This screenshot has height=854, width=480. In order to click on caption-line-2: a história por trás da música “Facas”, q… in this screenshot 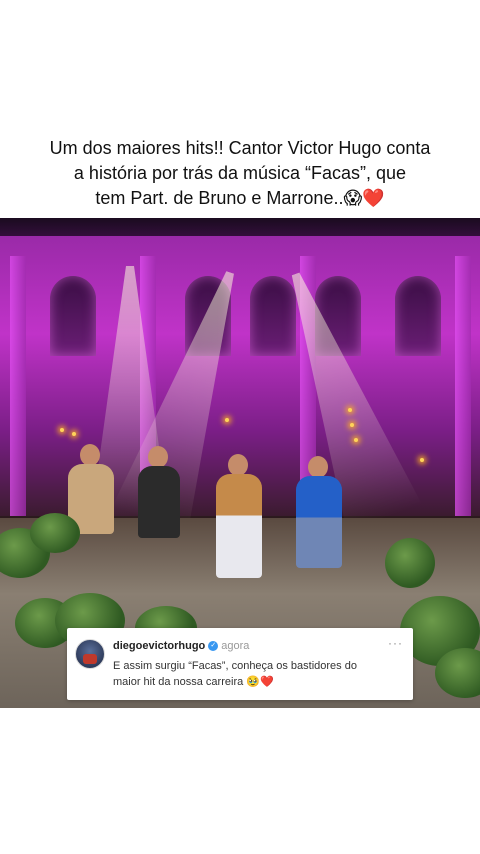, I will do `click(240, 173)`.